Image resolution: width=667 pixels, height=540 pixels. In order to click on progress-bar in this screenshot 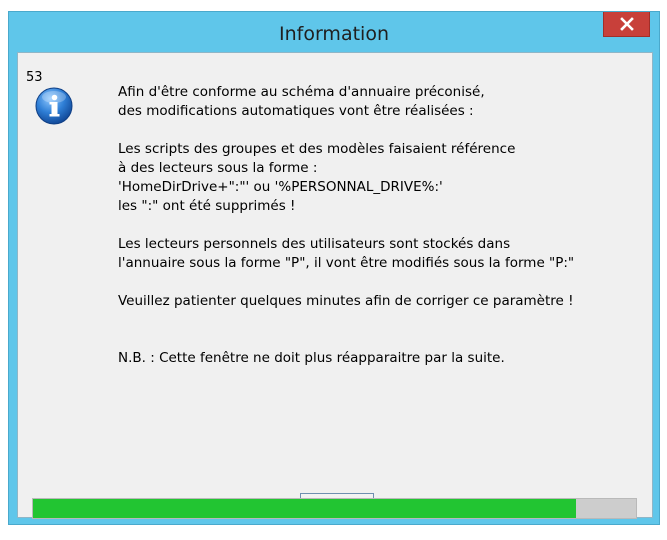, I will do `click(334, 508)`.